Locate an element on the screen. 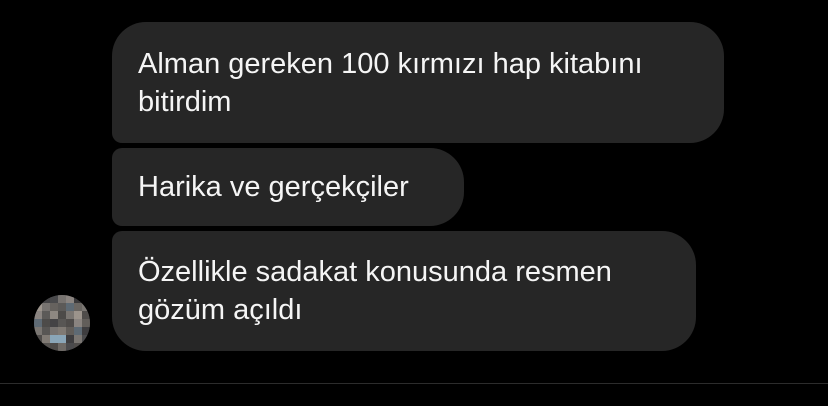 The height and width of the screenshot is (406, 828). composer-area is located at coordinates (414, 395).